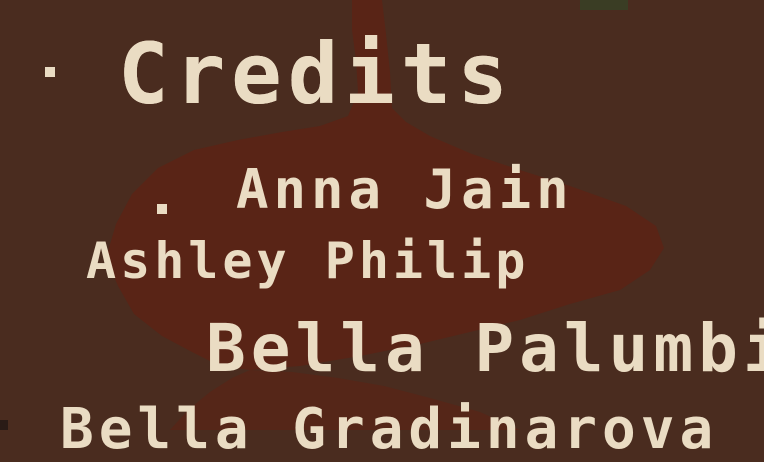 This screenshot has width=764, height=462. What do you see at coordinates (405, 189) in the screenshot?
I see `credit-name-1: Anna Jain` at bounding box center [405, 189].